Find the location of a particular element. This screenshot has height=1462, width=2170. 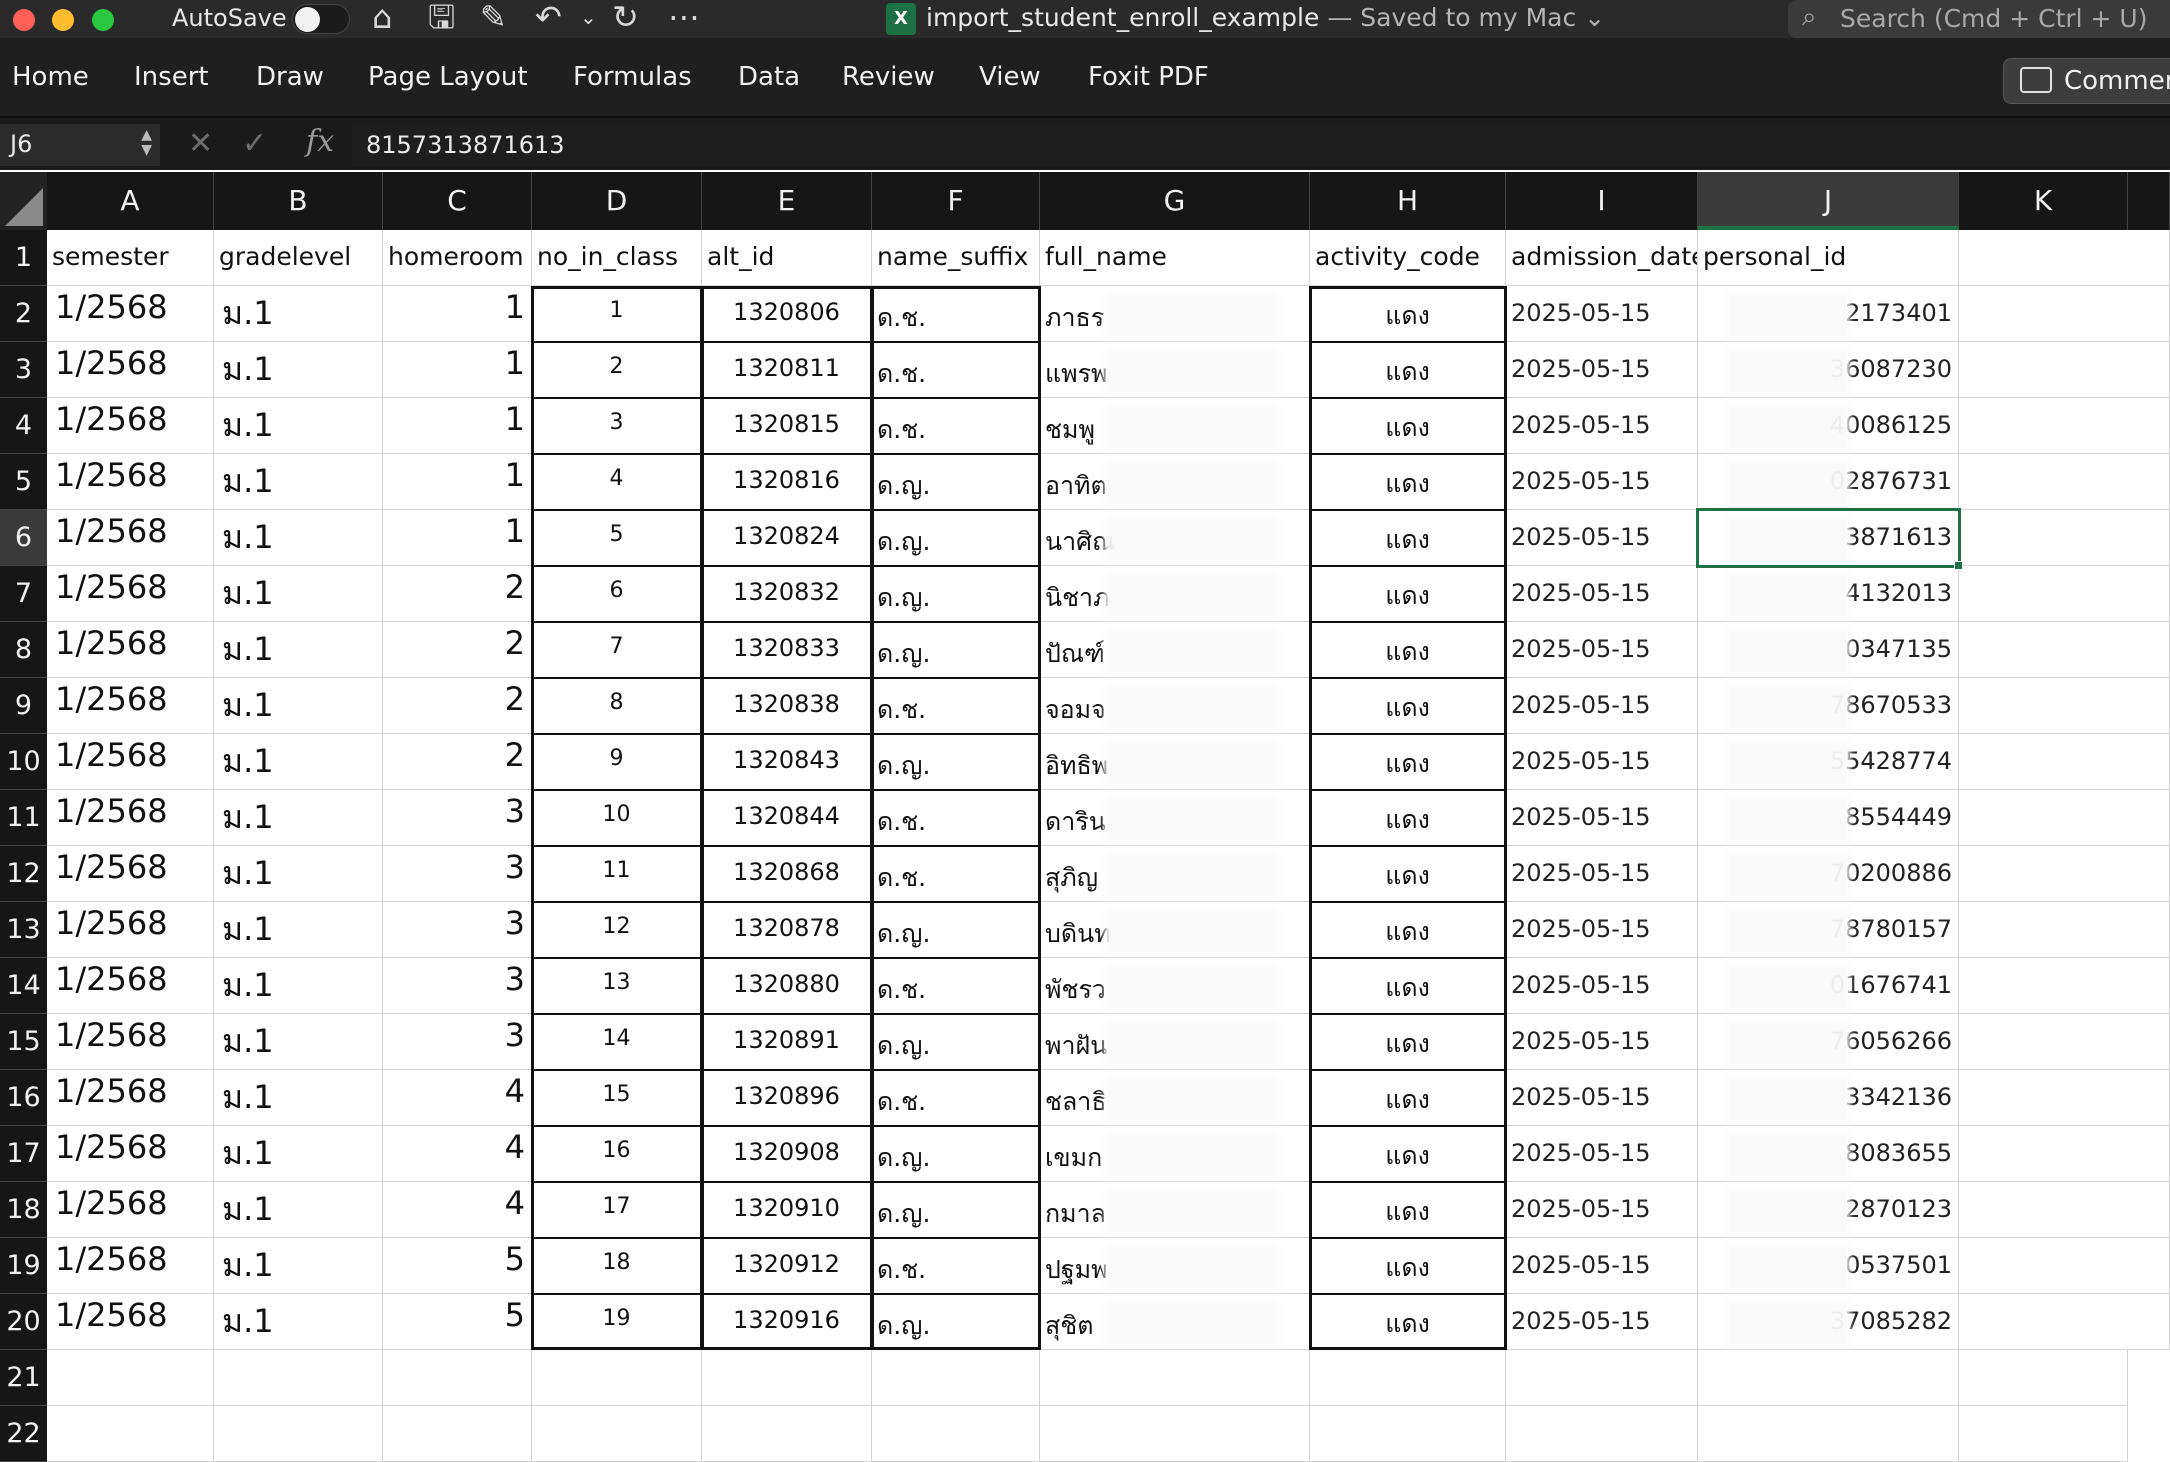

row-header-17: 17 is located at coordinates (23, 1154).